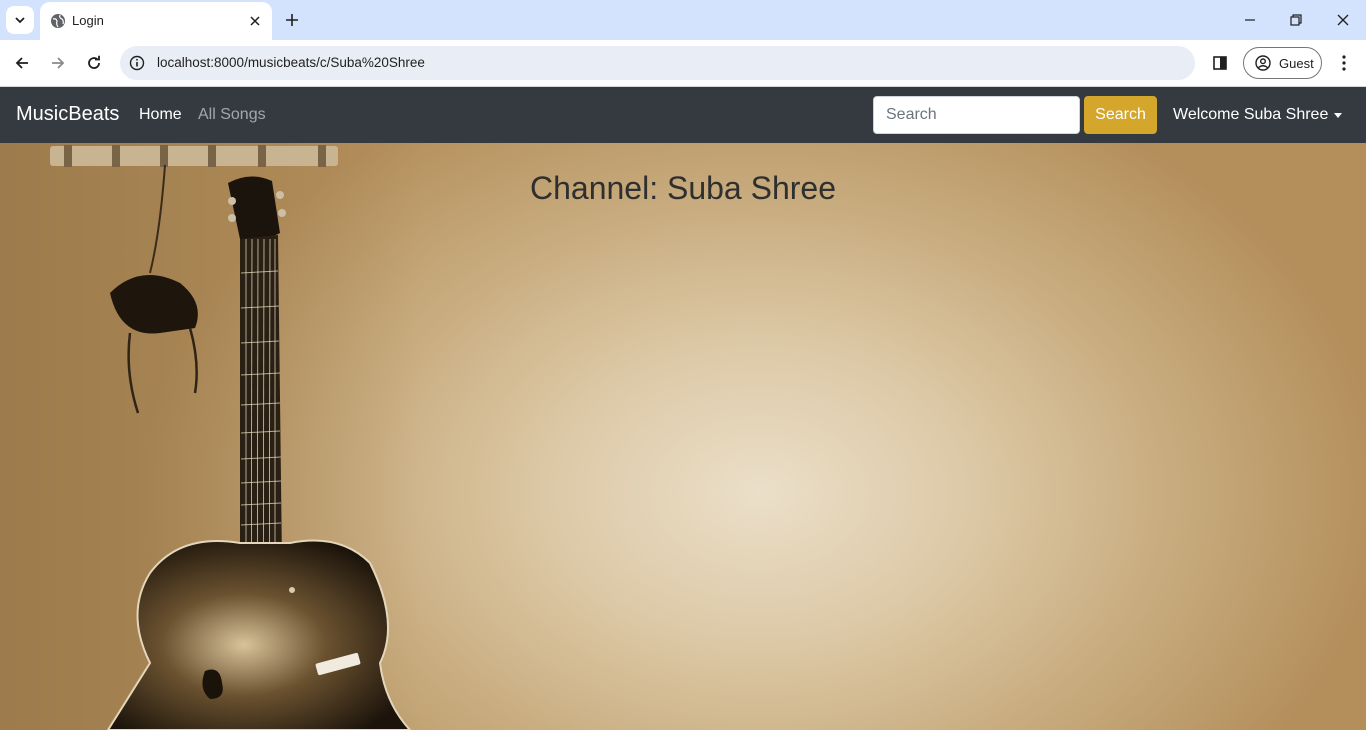 Image resolution: width=1366 pixels, height=730 pixels. I want to click on browser-tab: Login, so click(156, 21).